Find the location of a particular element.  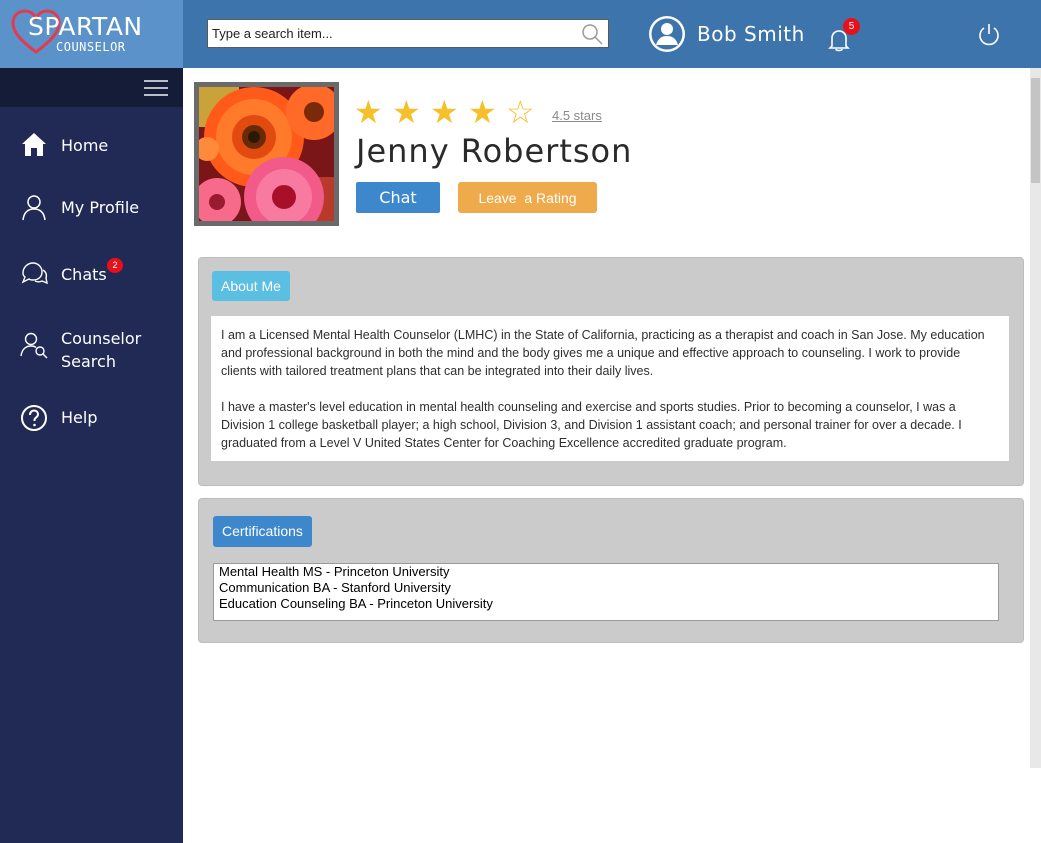

user-name: Bob Smith is located at coordinates (751, 34).